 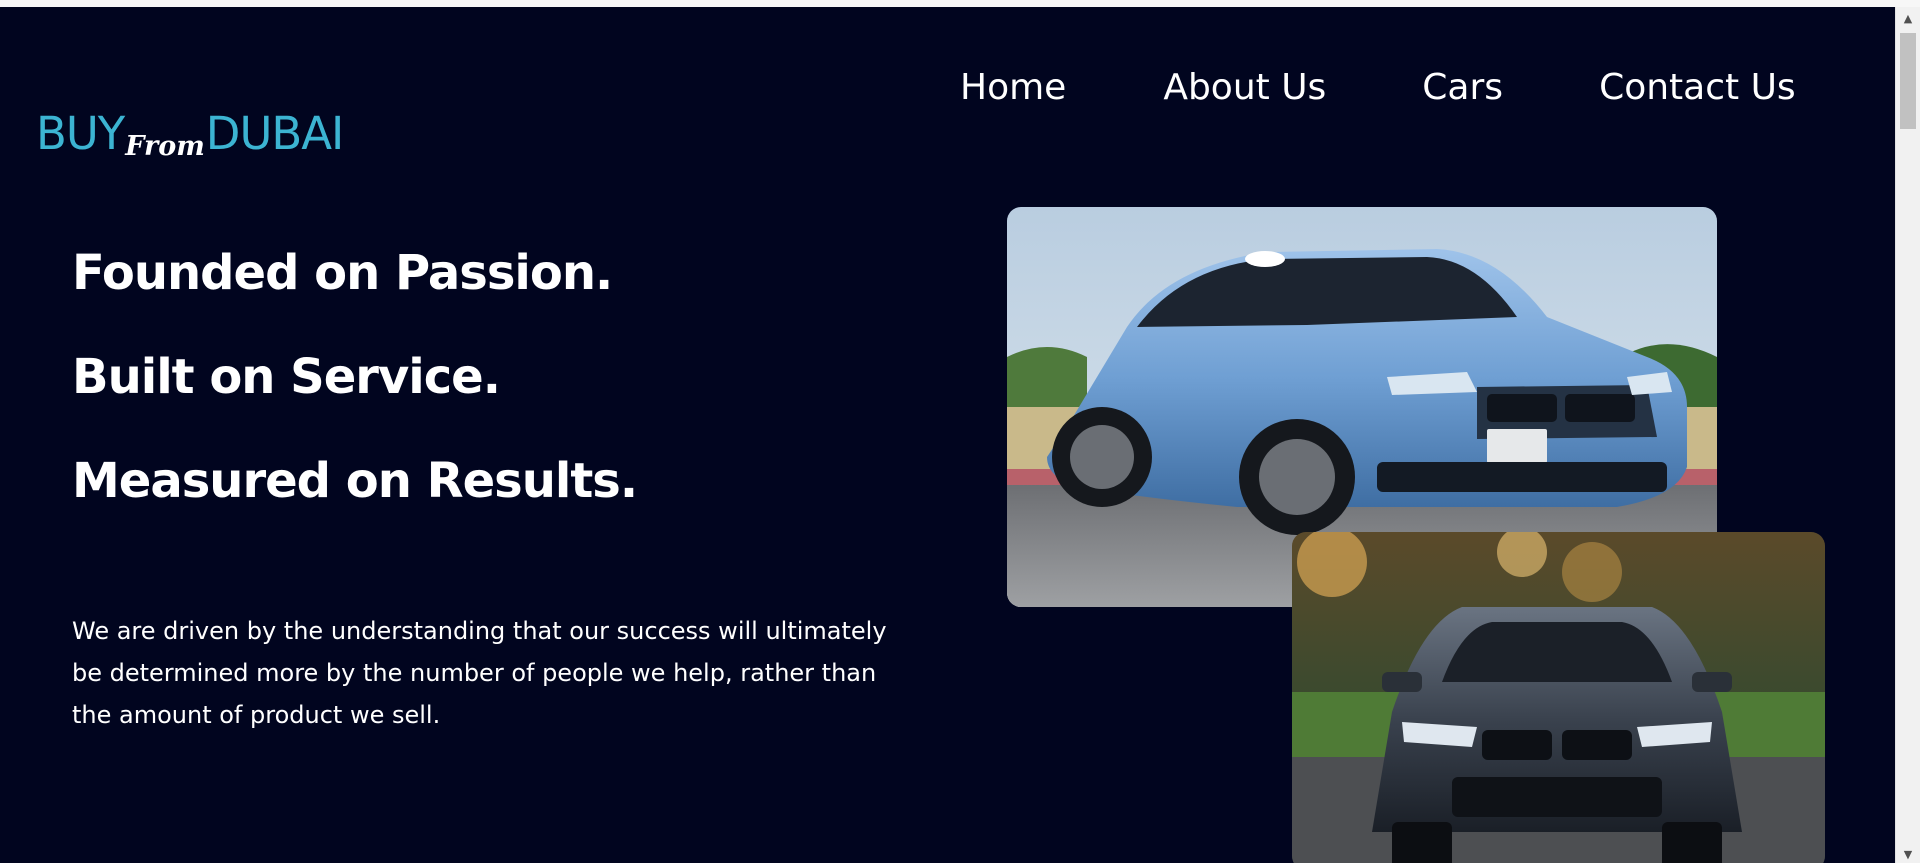 What do you see at coordinates (1378, 87) in the screenshot?
I see `main-nav: Home About Us Cars Contact Us` at bounding box center [1378, 87].